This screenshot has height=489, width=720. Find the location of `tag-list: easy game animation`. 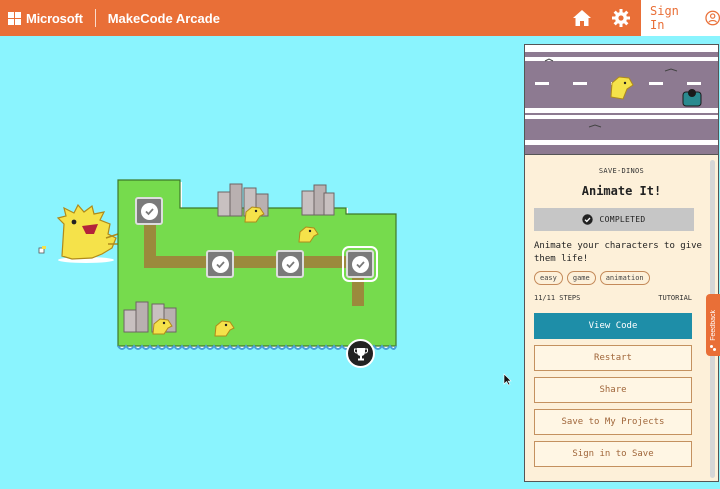

tag-list: easy game animation is located at coordinates (621, 278).